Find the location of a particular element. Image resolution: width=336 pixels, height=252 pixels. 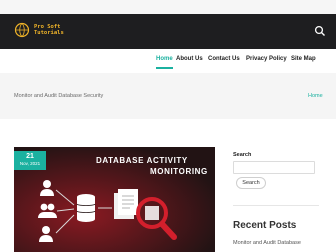

nav-item-site-map: Site Map is located at coordinates (303, 59).